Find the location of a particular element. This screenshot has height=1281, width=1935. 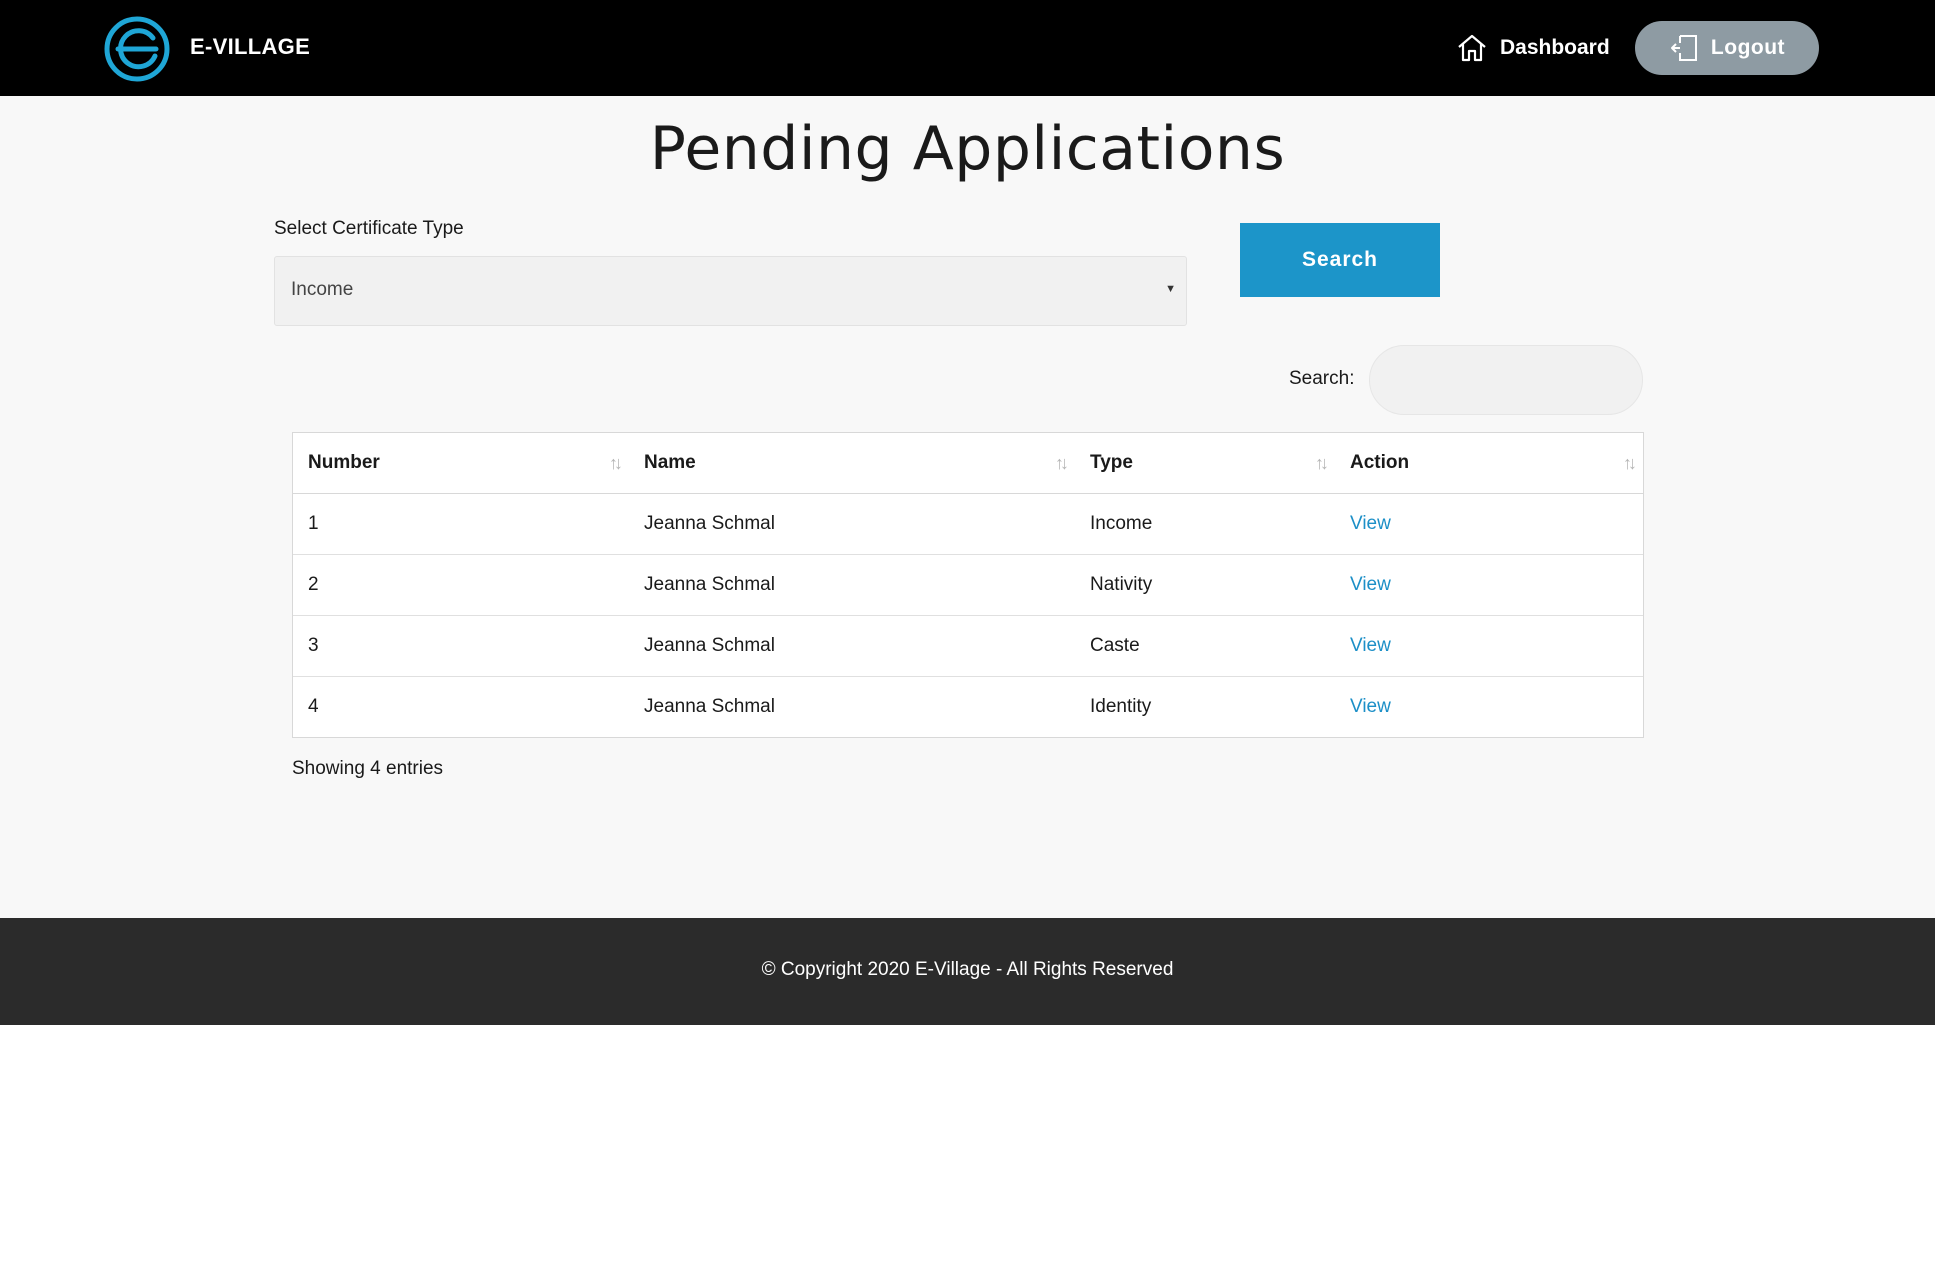

table-header-row: Number ↑↓ Name ↑↓ Type ↑↓ Action ↑↓ is located at coordinates (968, 463).